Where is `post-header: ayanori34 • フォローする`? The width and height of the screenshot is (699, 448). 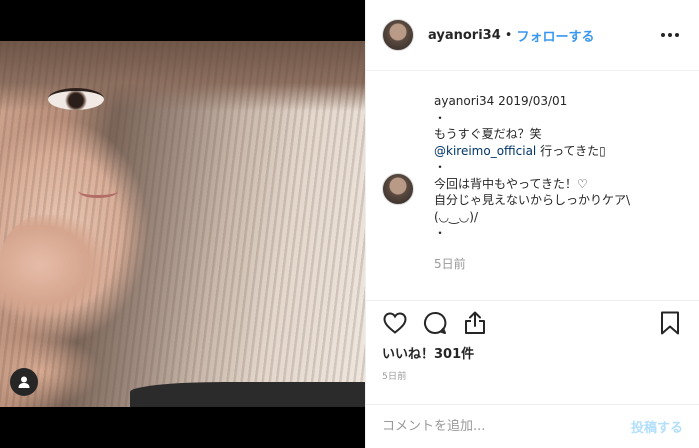 post-header: ayanori34 • フォローする is located at coordinates (532, 35).